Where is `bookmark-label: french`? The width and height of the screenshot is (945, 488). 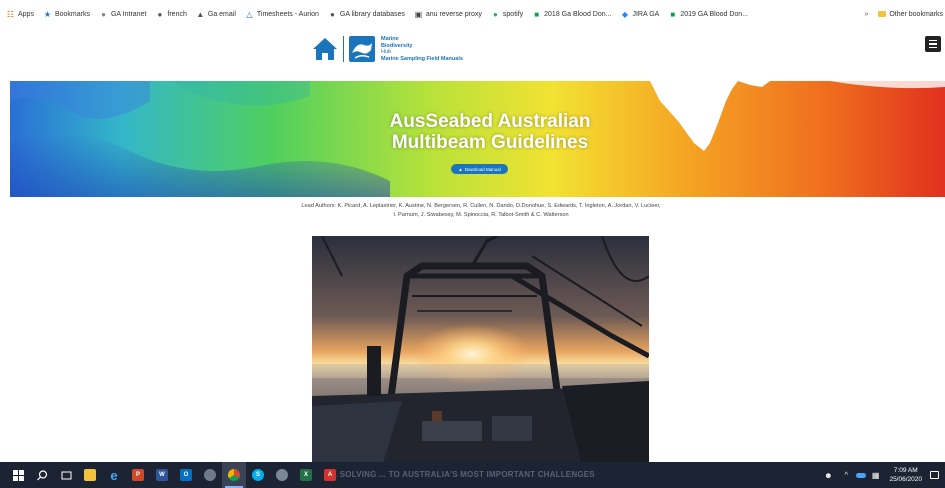
bookmark-label: french is located at coordinates (177, 14).